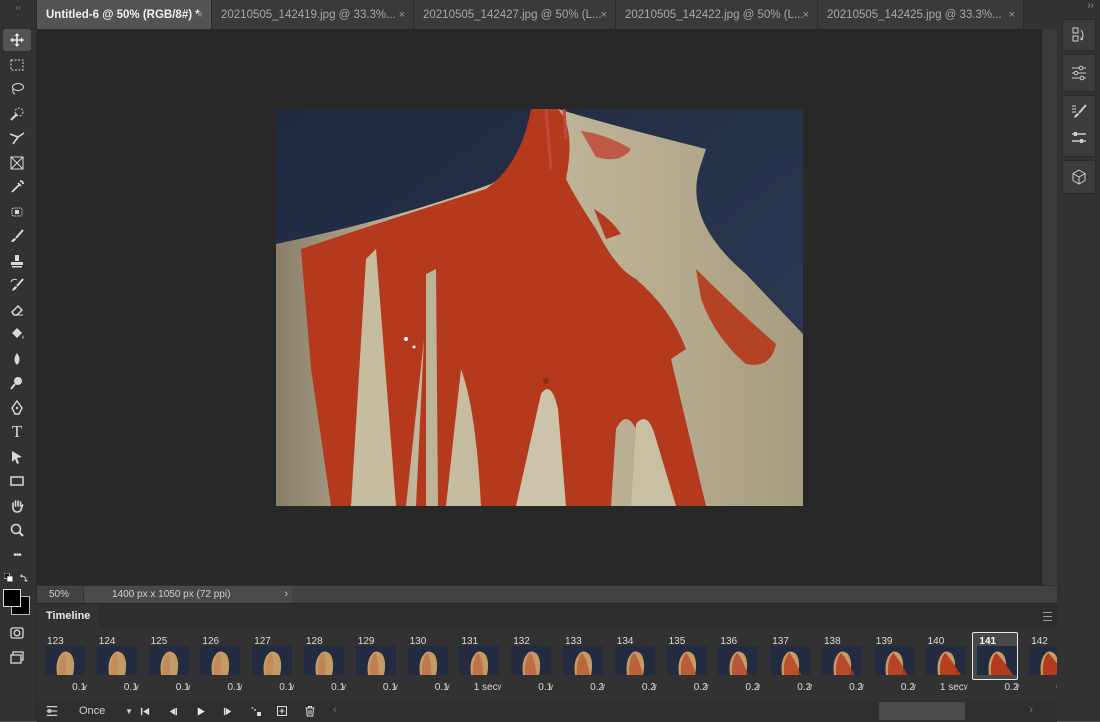 This screenshot has width=1100, height=722. Describe the element at coordinates (24, 578) in the screenshot. I see `swap-colors-icon` at that location.